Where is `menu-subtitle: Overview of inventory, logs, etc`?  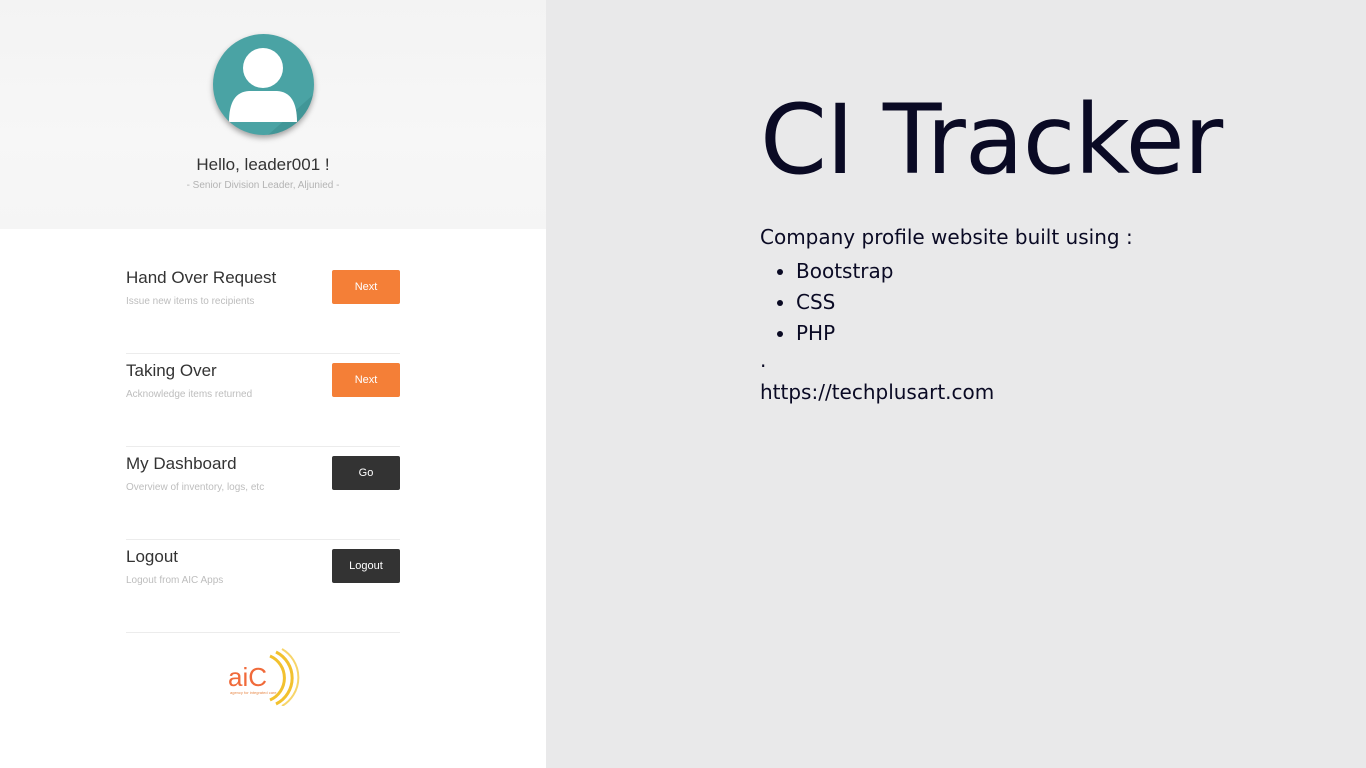 menu-subtitle: Overview of inventory, logs, etc is located at coordinates (195, 487).